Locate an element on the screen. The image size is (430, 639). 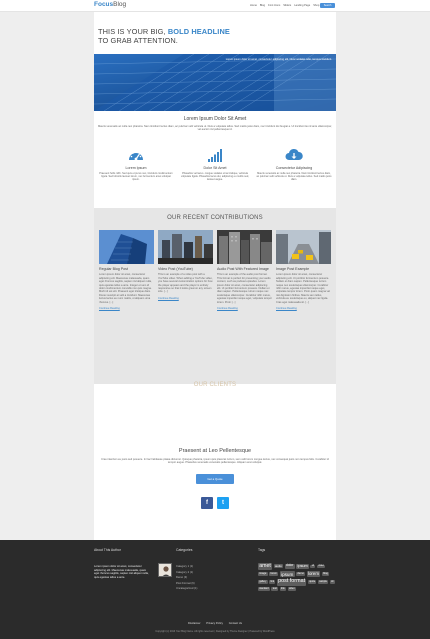
logo-part-1: Focus is located at coordinates (104, 4).